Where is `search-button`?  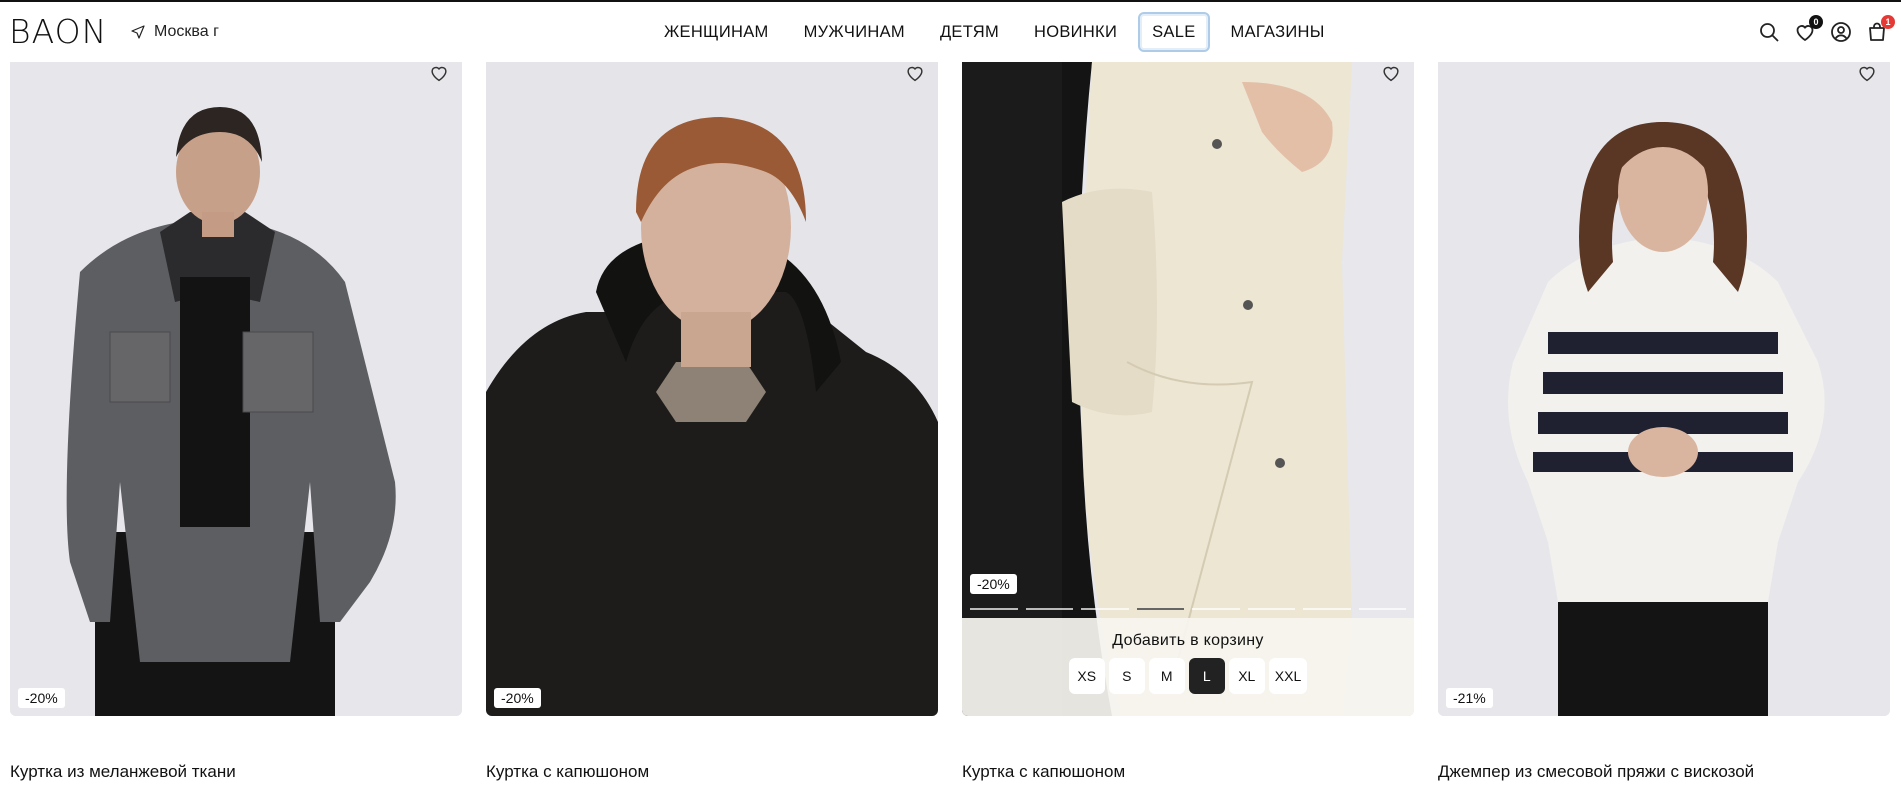 search-button is located at coordinates (1769, 32).